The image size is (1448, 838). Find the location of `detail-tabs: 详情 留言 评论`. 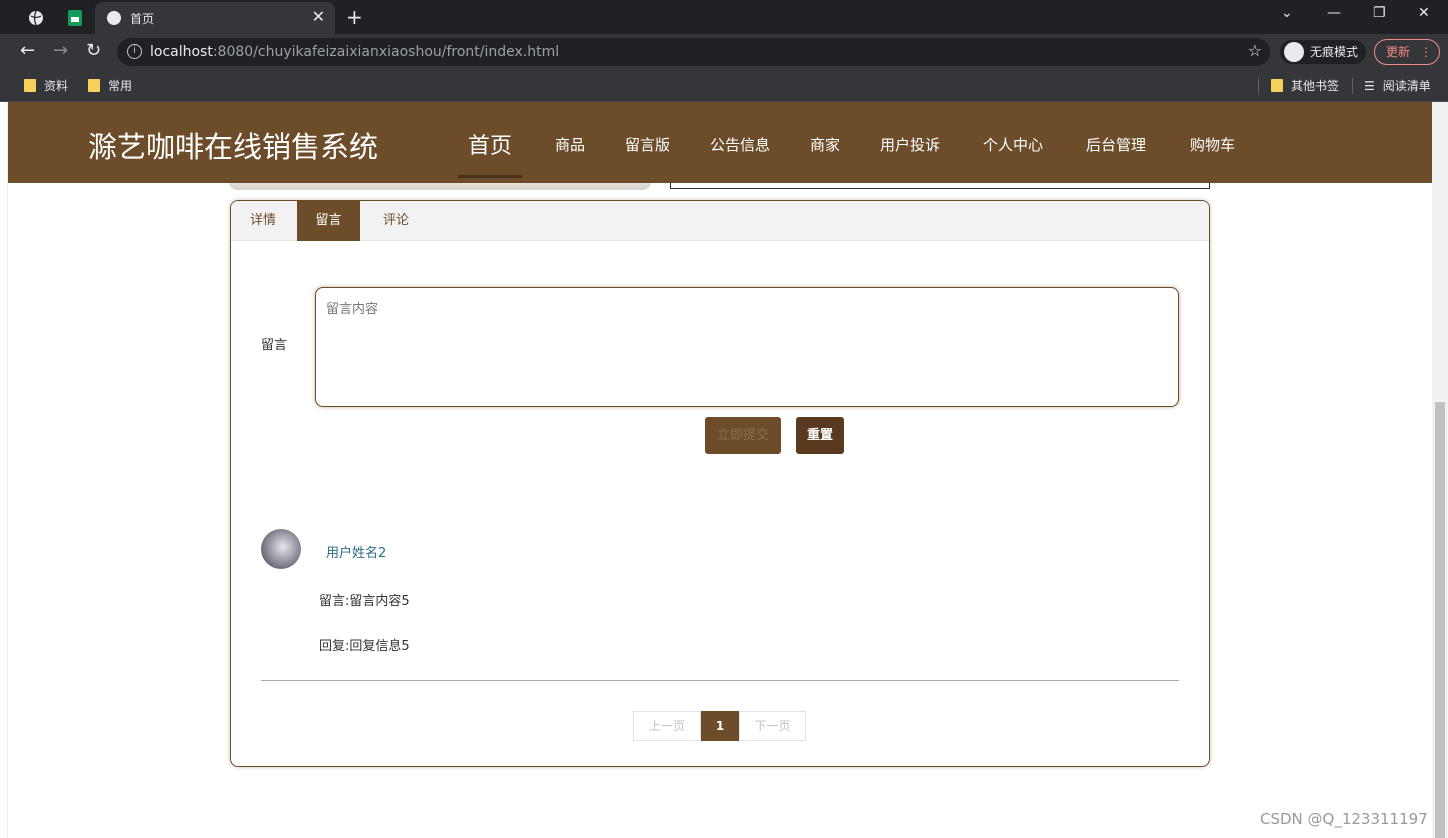

detail-tabs: 详情 留言 评论 is located at coordinates (720, 221).